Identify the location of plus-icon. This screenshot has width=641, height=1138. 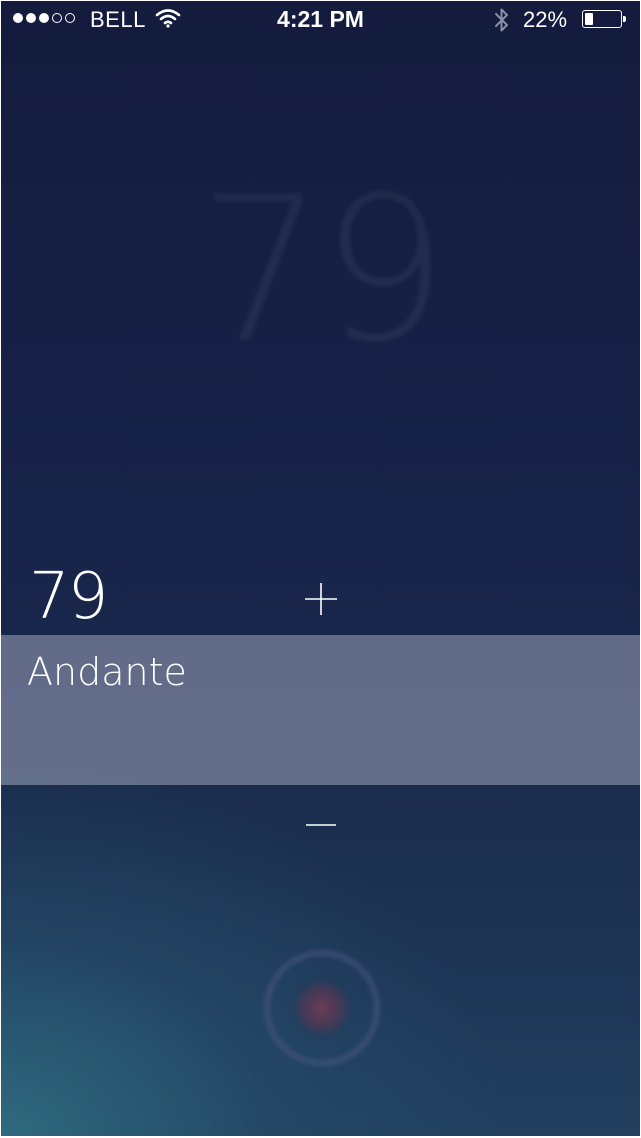
(321, 599).